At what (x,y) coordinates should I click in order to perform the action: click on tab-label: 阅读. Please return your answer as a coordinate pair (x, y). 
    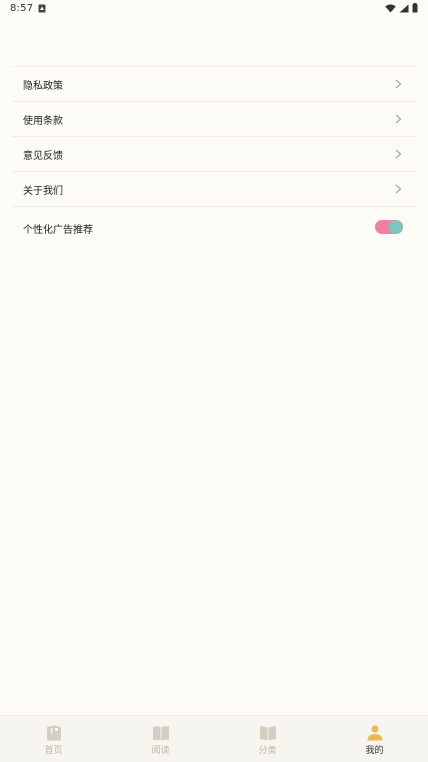
    Looking at the image, I should click on (160, 751).